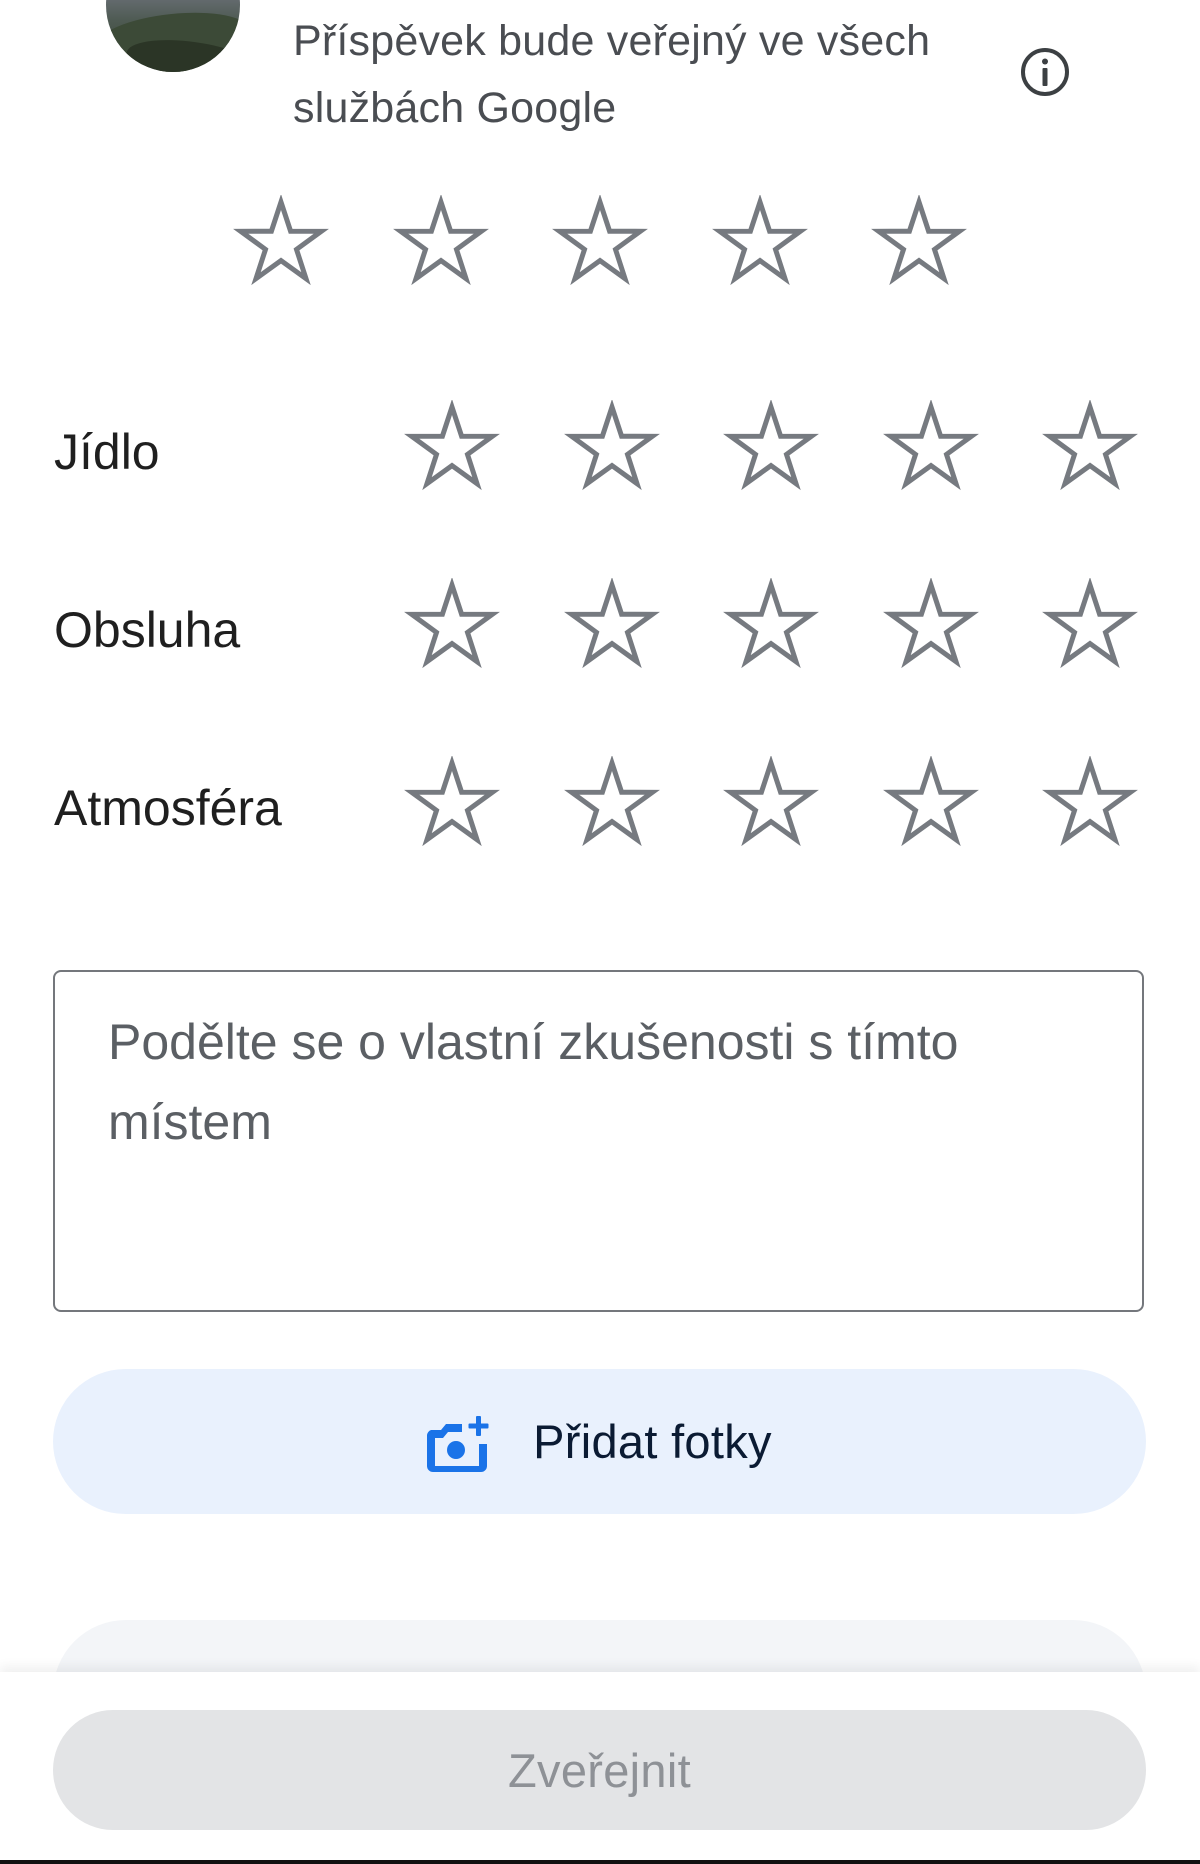 The height and width of the screenshot is (1864, 1200). I want to click on aspect-label-atmosphere: Atmosféra, so click(168, 808).